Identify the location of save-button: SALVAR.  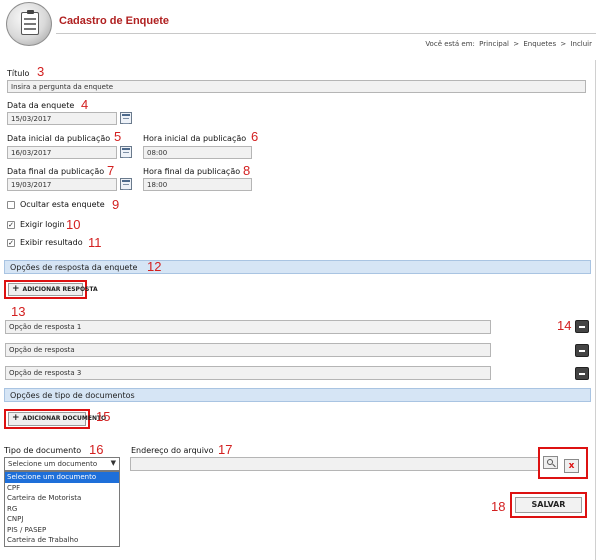
(548, 505).